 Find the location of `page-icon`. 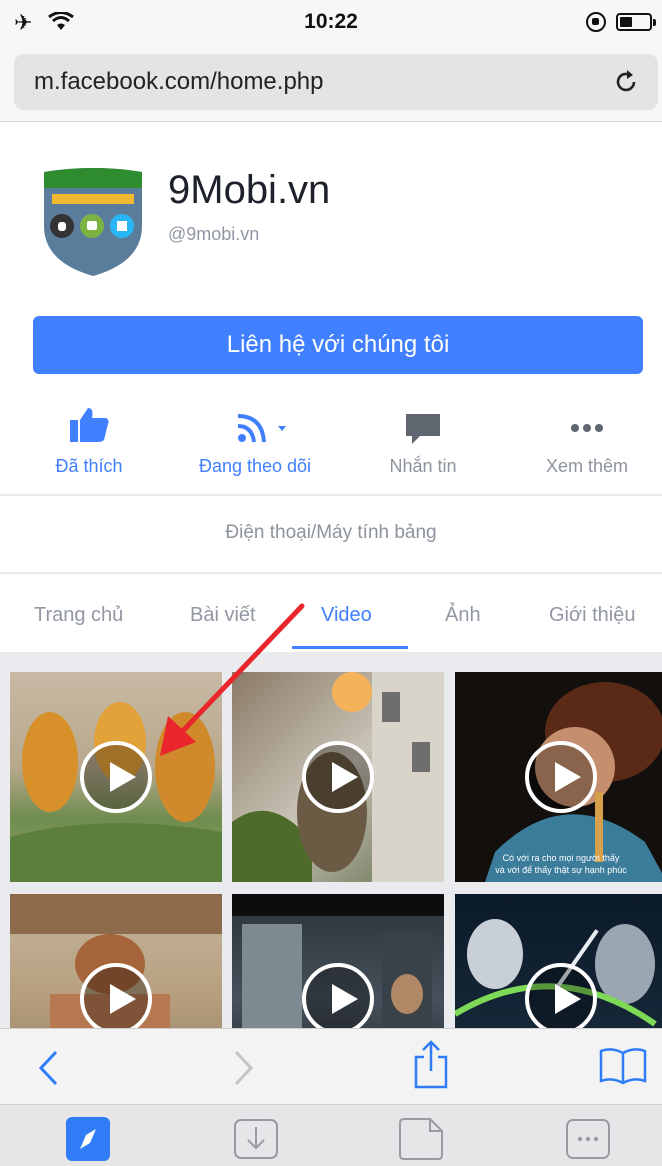

page-icon is located at coordinates (421, 1139).